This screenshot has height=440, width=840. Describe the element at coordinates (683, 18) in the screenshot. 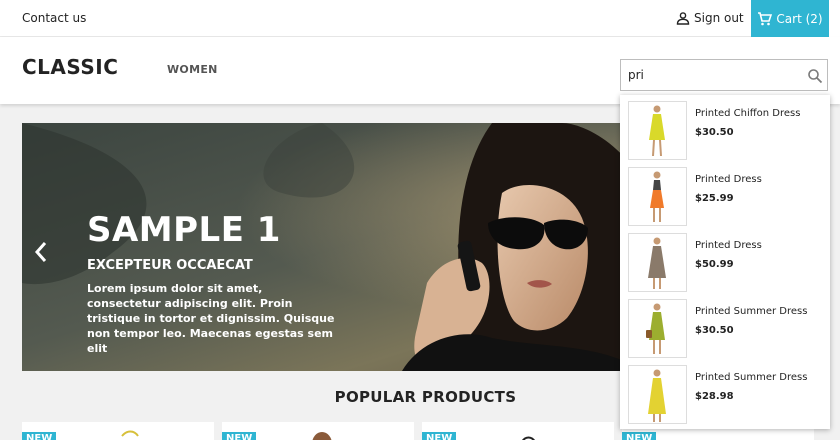

I see `user-icon` at that location.